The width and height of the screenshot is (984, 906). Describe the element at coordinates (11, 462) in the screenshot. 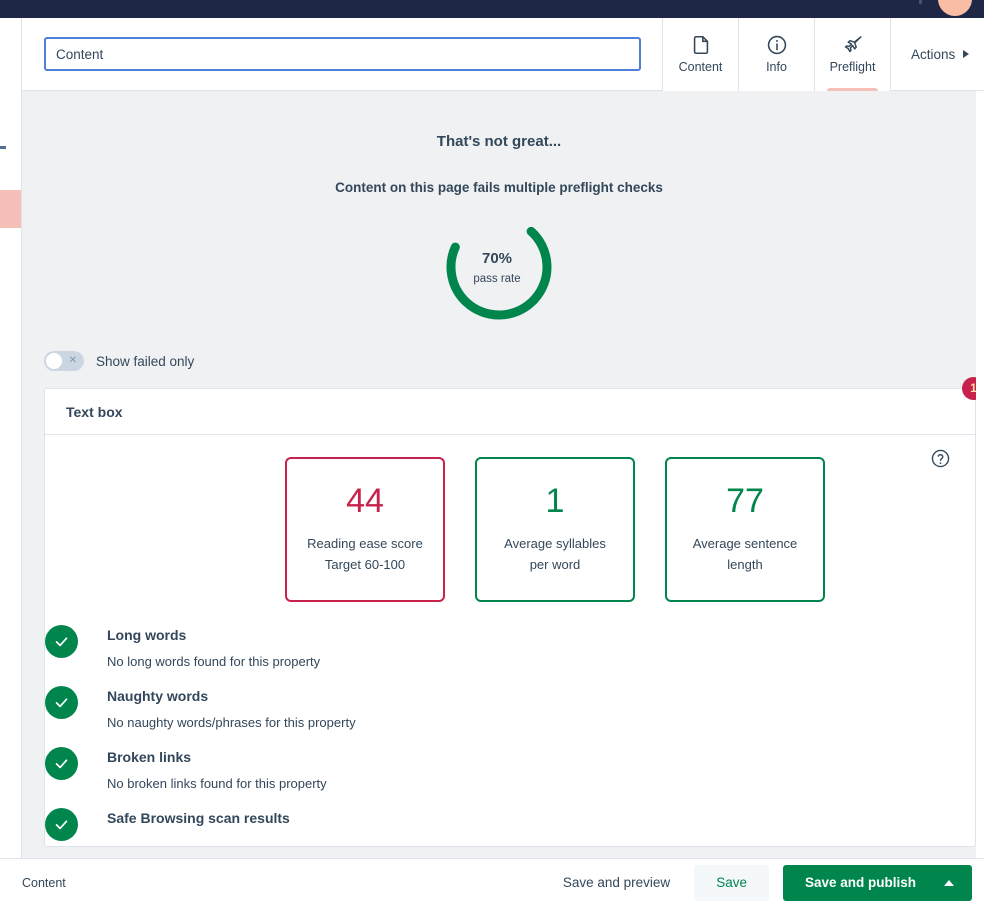

I see `left-sidebar-rail` at that location.